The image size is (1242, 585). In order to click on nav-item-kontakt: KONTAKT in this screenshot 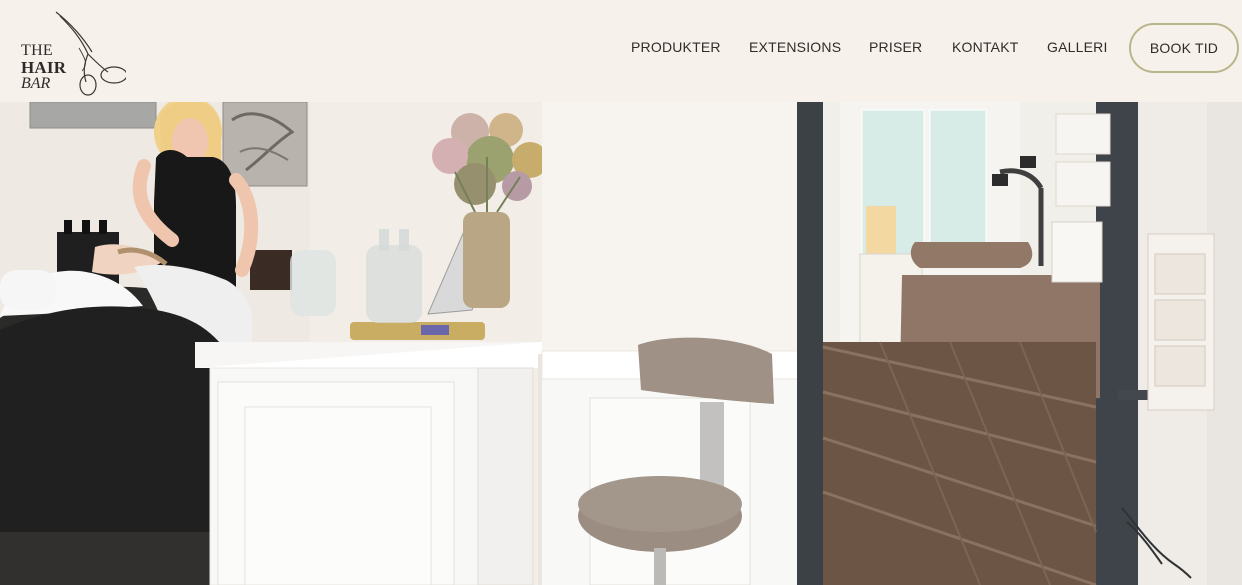, I will do `click(985, 47)`.